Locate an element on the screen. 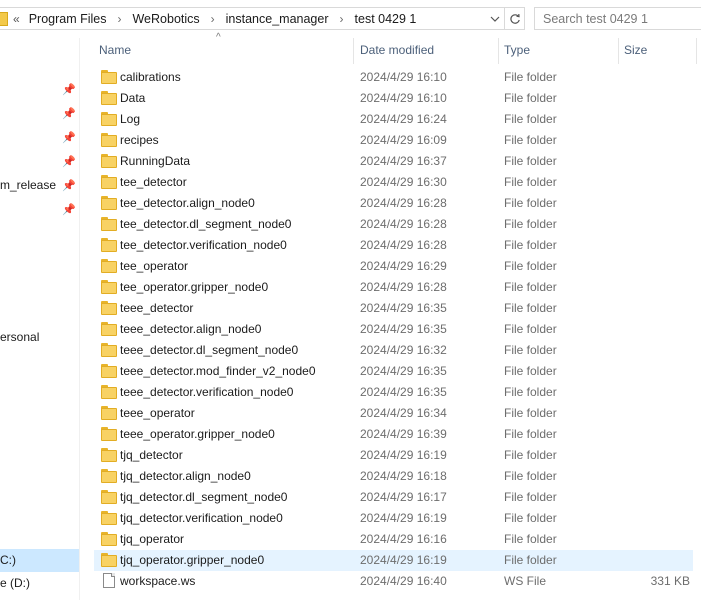 Image resolution: width=701 pixels, height=600 pixels. file-name: RunningData is located at coordinates (155, 161).